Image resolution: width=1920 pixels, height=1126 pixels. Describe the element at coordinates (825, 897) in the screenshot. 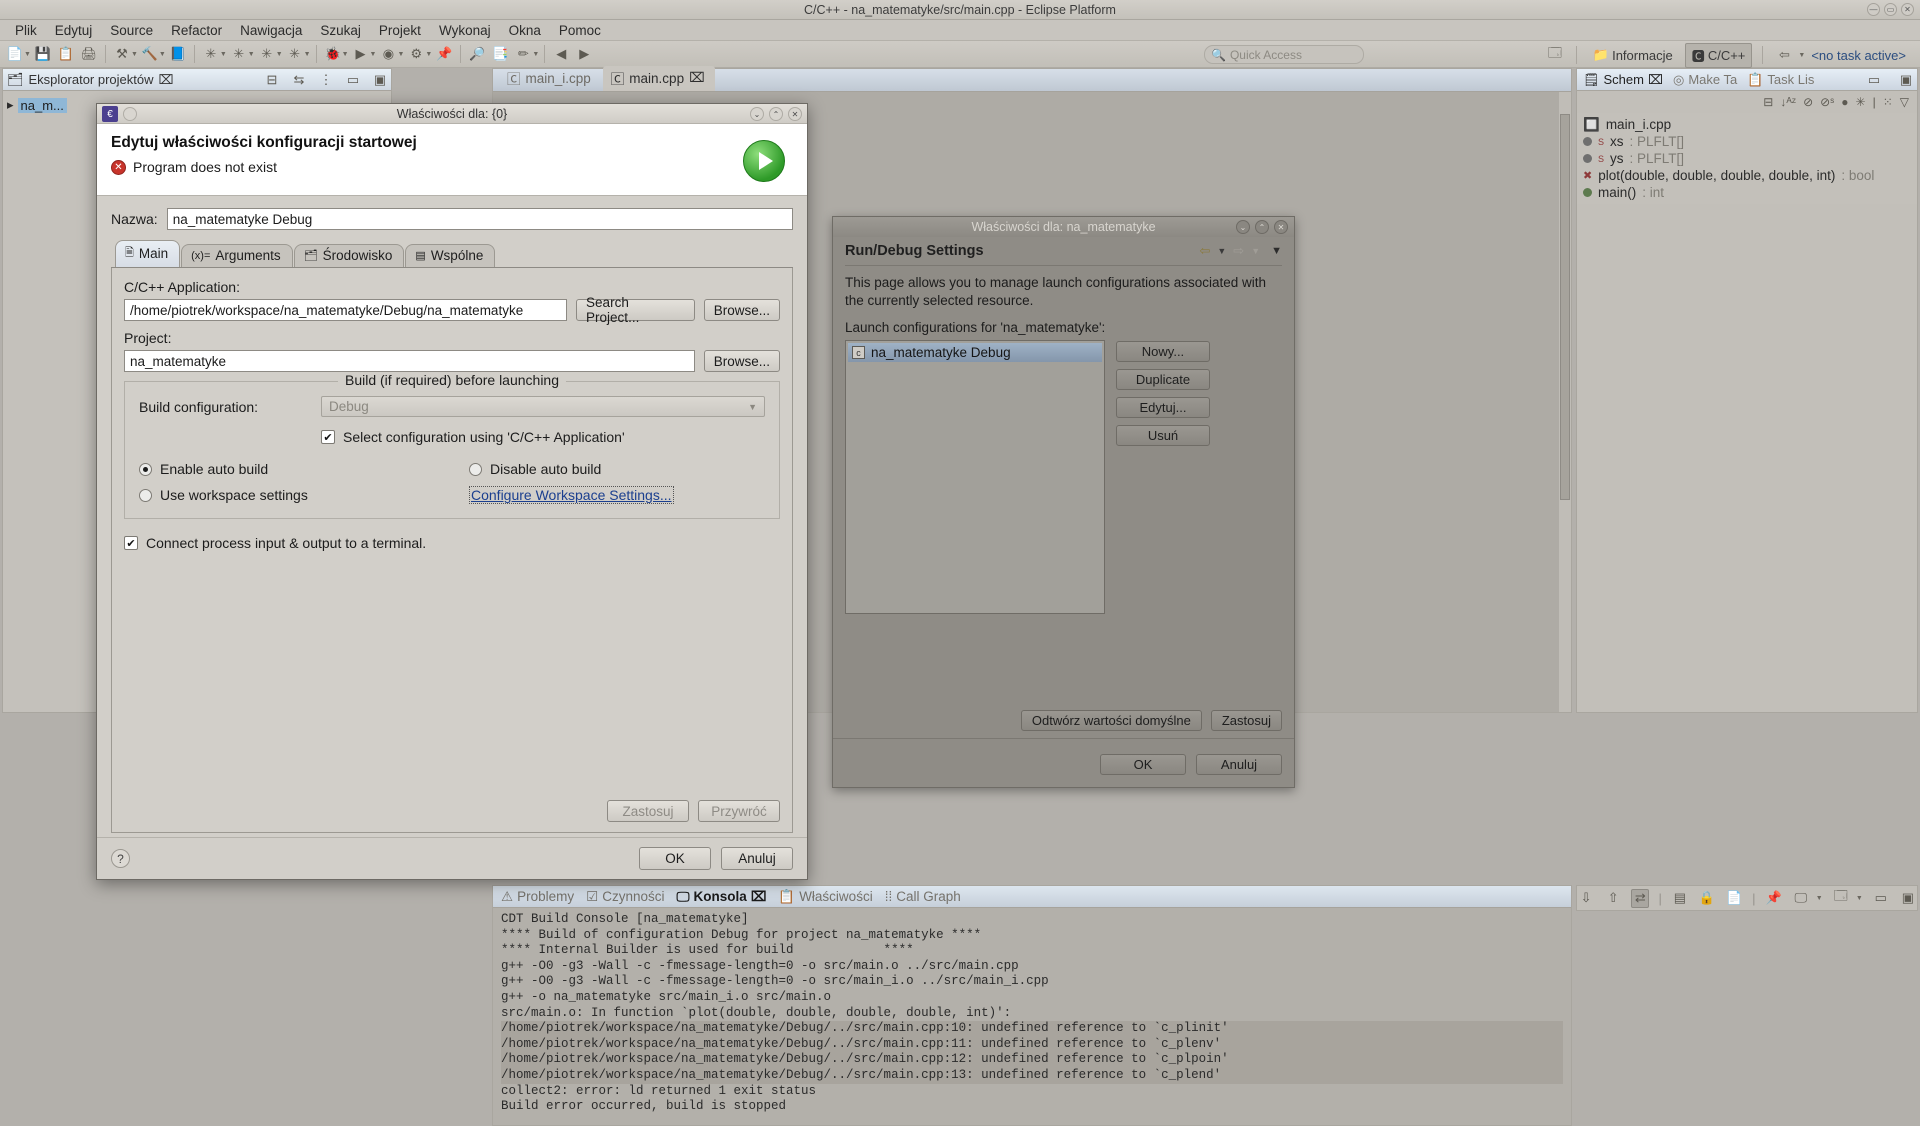

I see `tab-wlasciwosci: 📋 Właściwości` at that location.